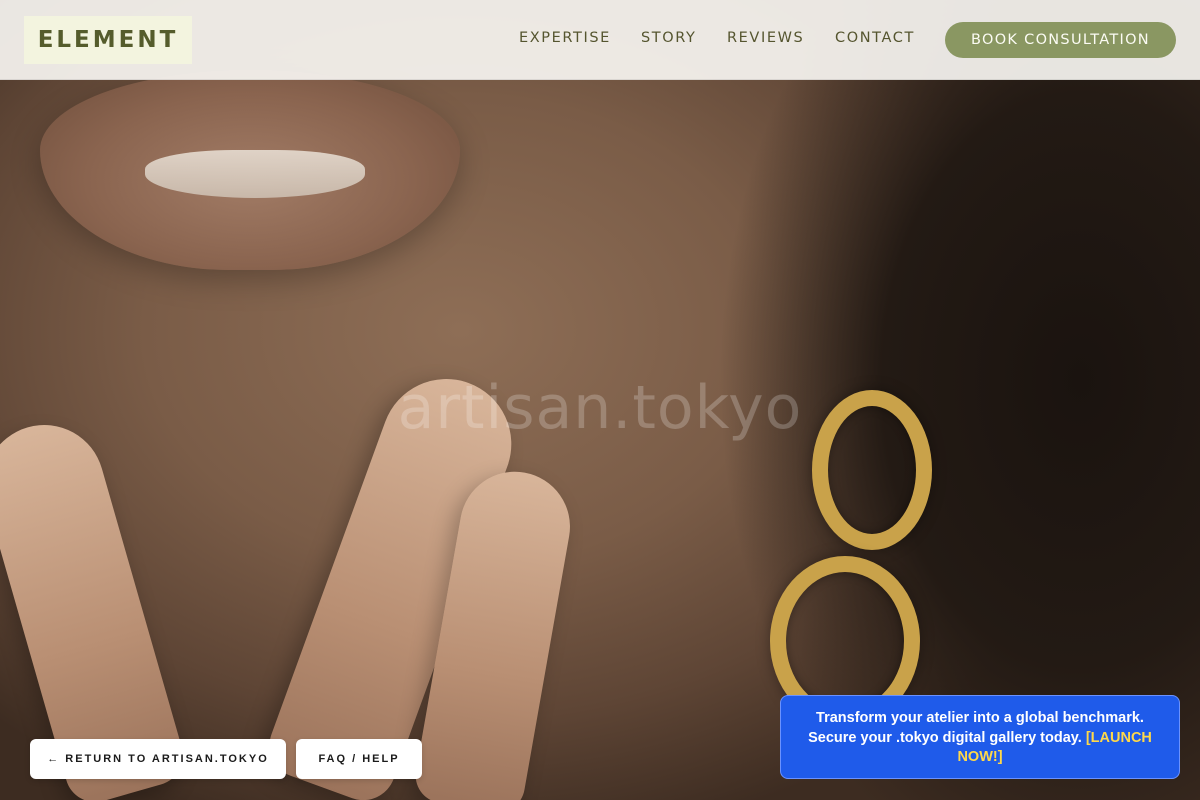 Image resolution: width=1200 pixels, height=800 pixels. Describe the element at coordinates (875, 38) in the screenshot. I see `nav-link-contact: CONTACT` at that location.